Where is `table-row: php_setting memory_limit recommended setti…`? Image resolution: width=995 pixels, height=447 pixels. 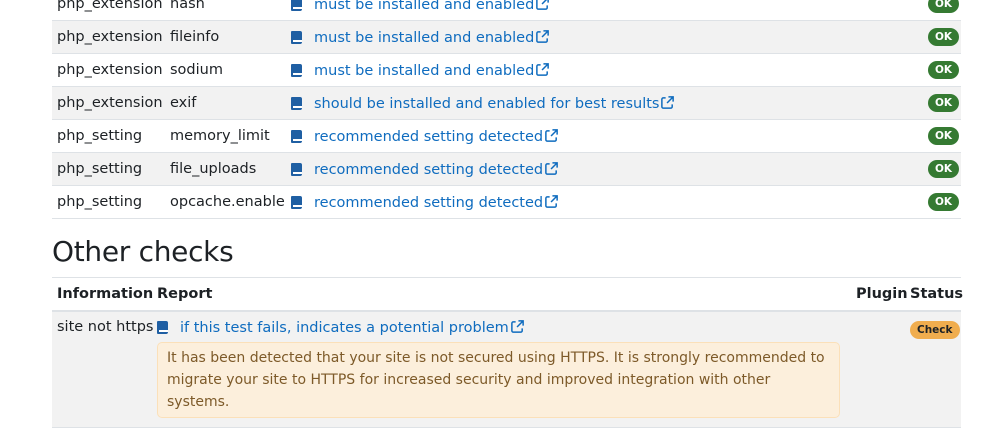
table-row: php_setting memory_limit recommended setti… is located at coordinates (506, 136).